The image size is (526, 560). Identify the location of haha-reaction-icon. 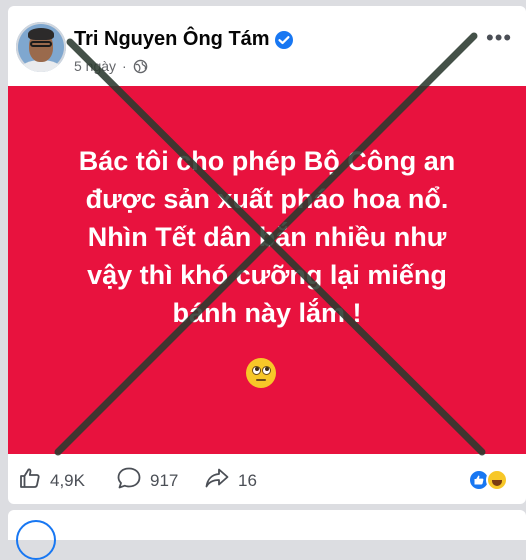
(497, 480).